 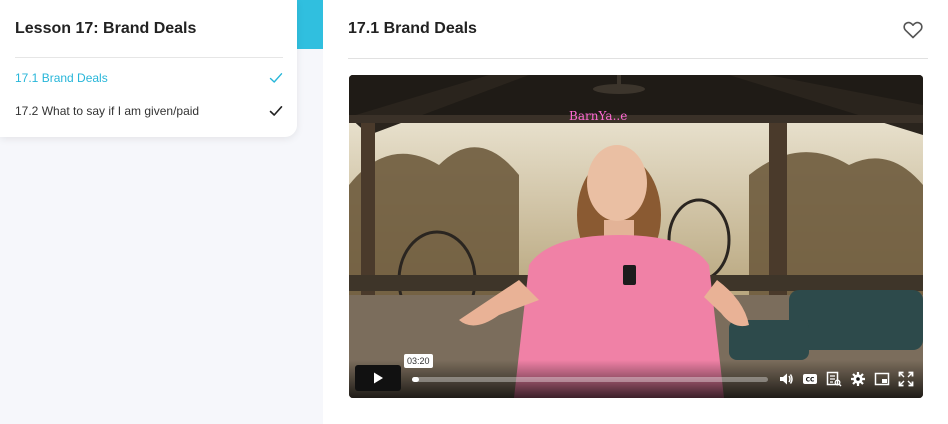 I want to click on fullscreen-icon, so click(x=906, y=379).